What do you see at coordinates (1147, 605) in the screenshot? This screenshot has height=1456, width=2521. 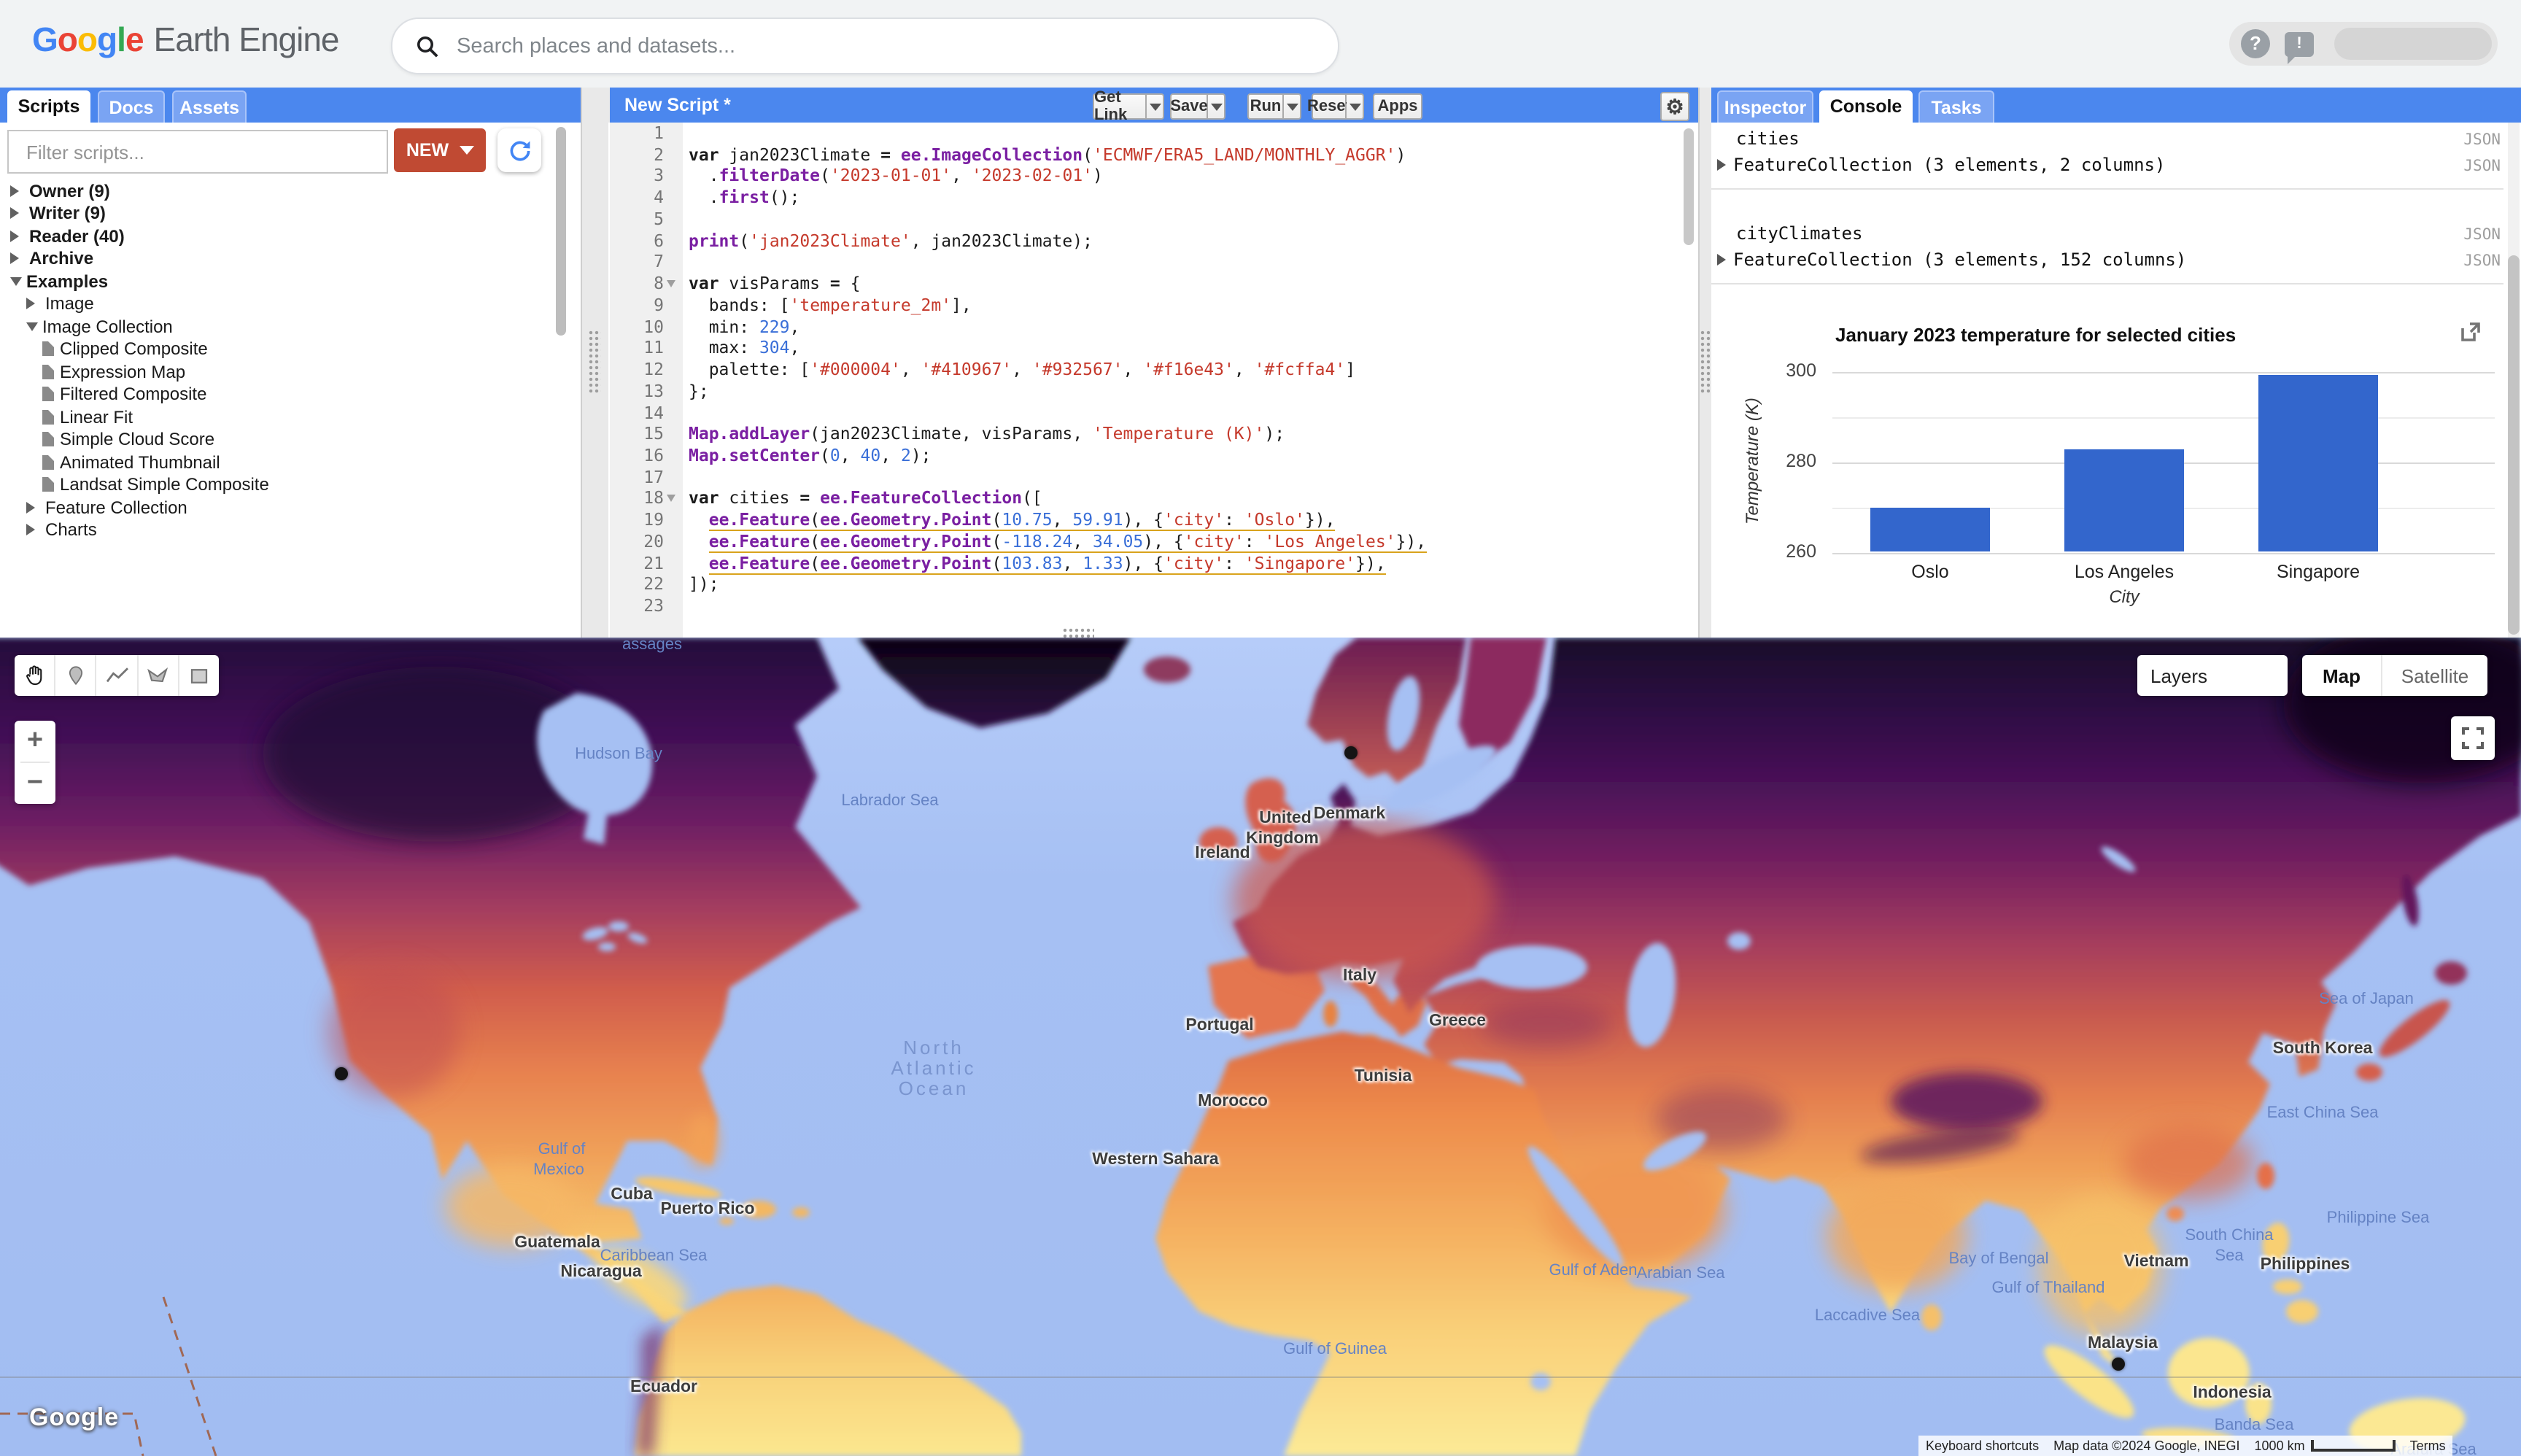 I see `code-line: 23` at bounding box center [1147, 605].